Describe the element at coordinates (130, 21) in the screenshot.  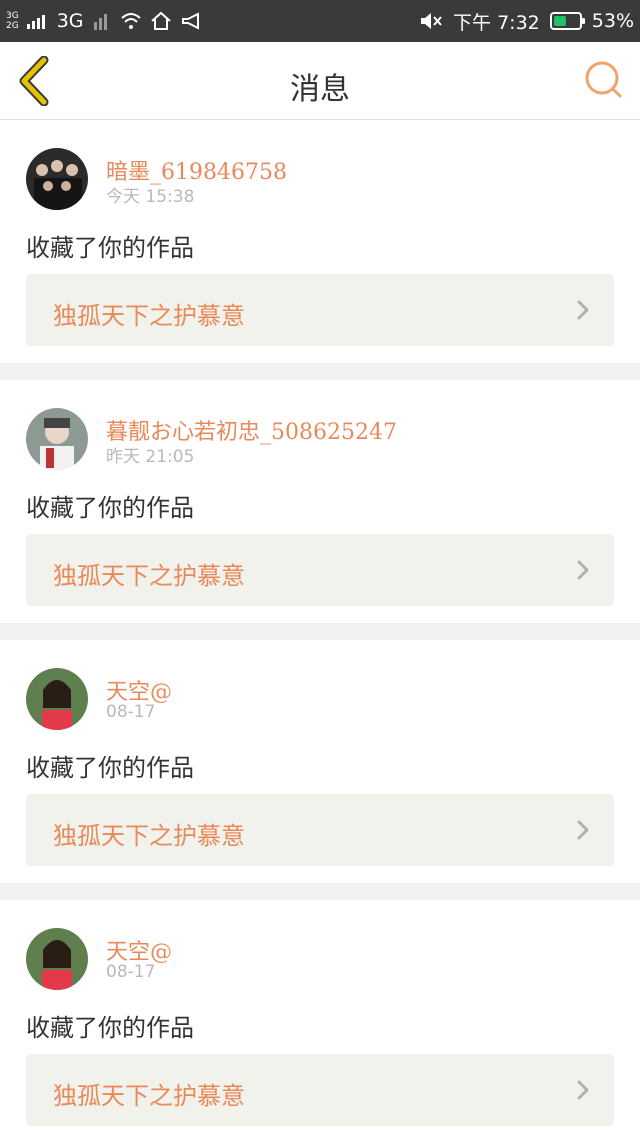
I see `wifi-icon` at that location.